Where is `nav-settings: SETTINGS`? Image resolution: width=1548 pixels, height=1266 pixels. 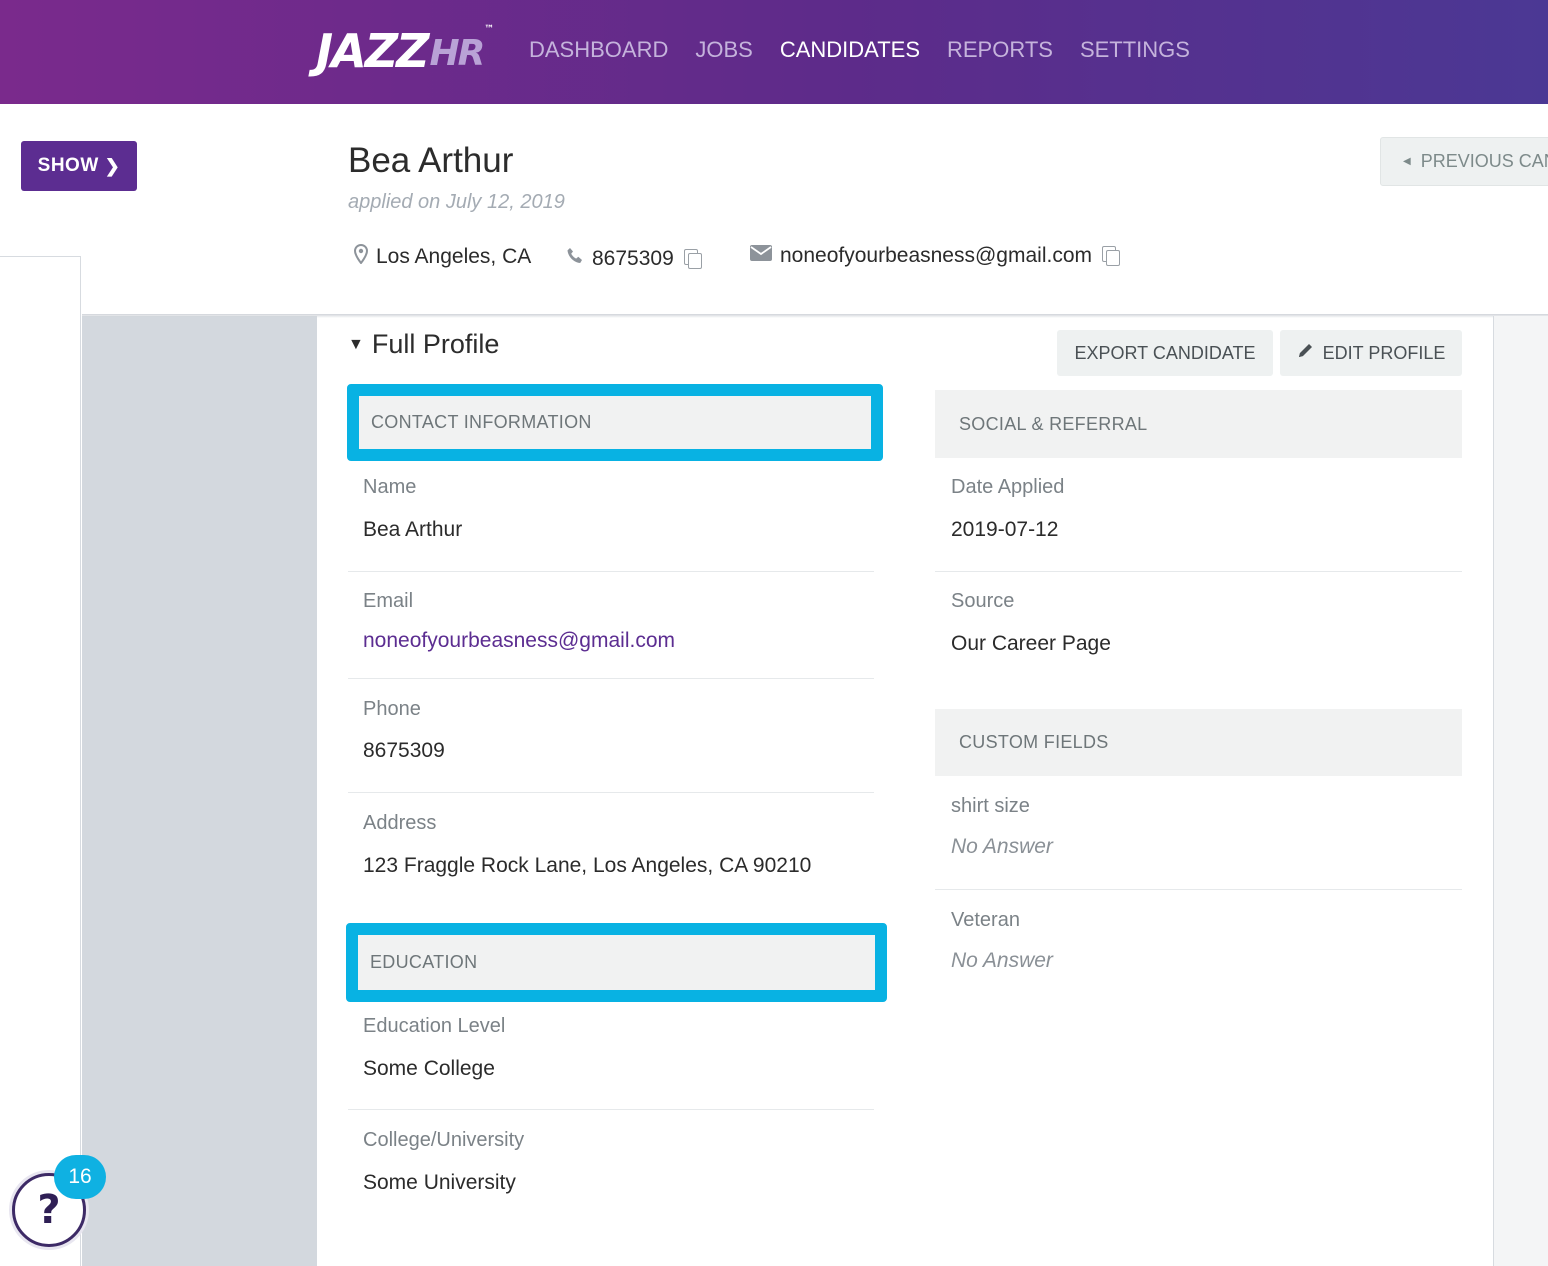
nav-settings: SETTINGS is located at coordinates (1135, 50).